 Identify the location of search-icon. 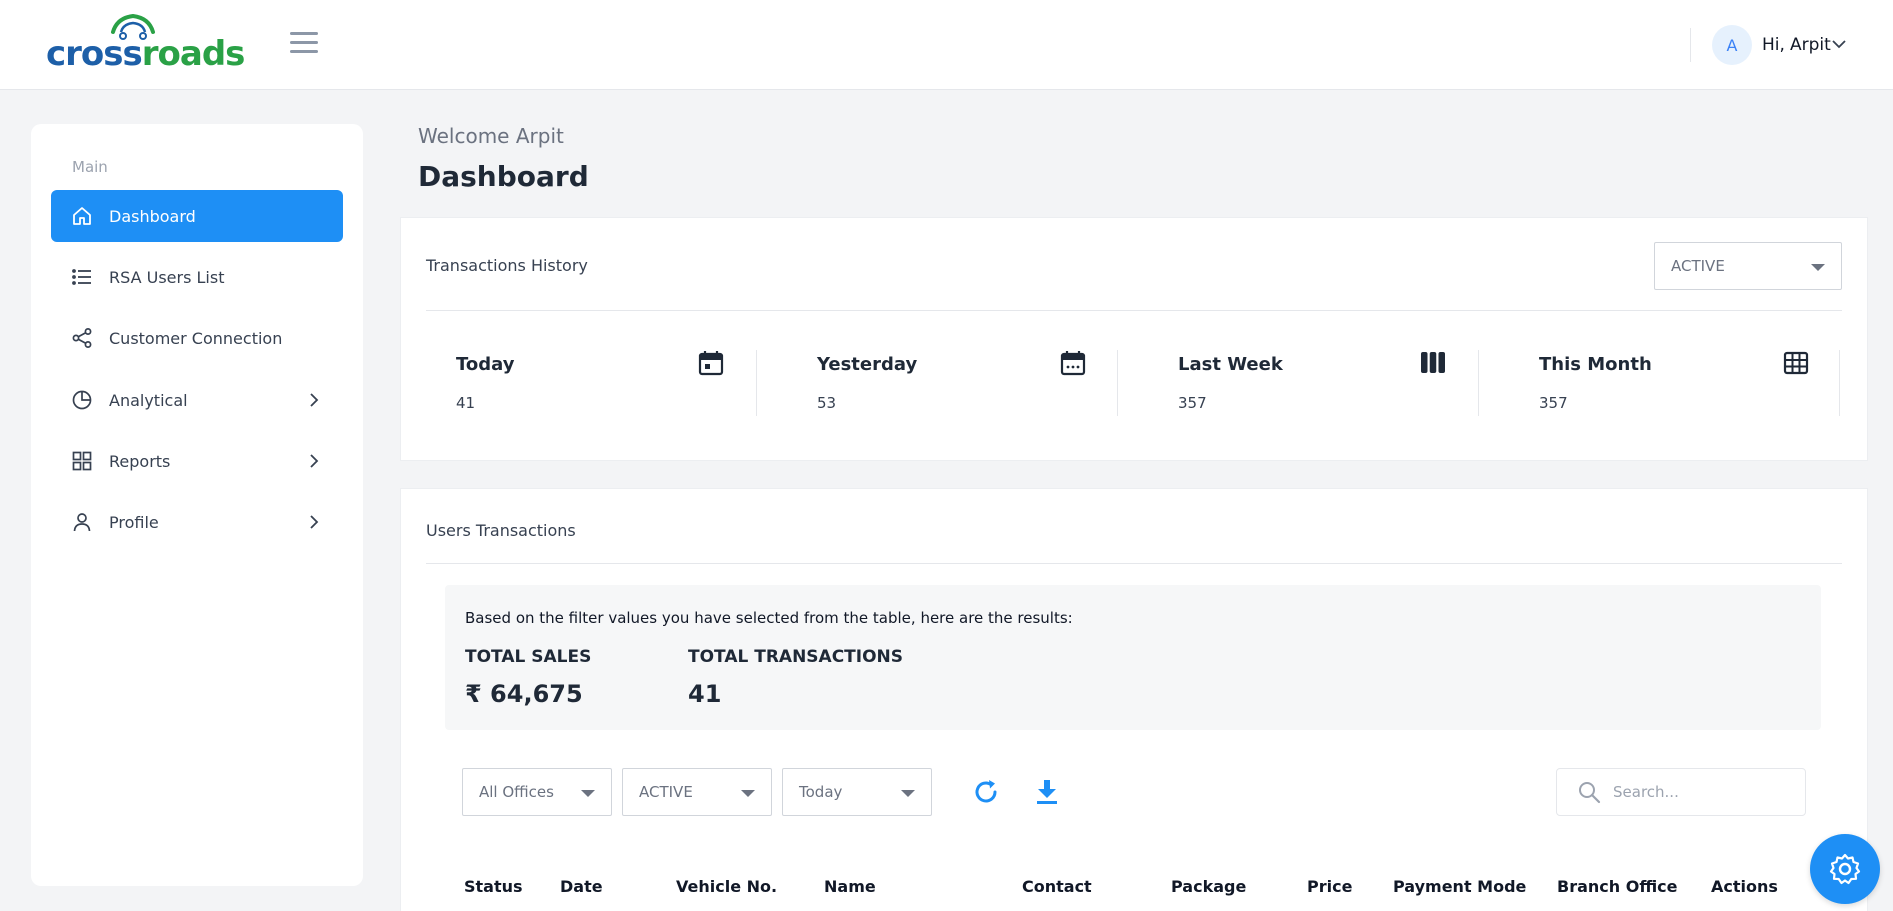
(1590, 793).